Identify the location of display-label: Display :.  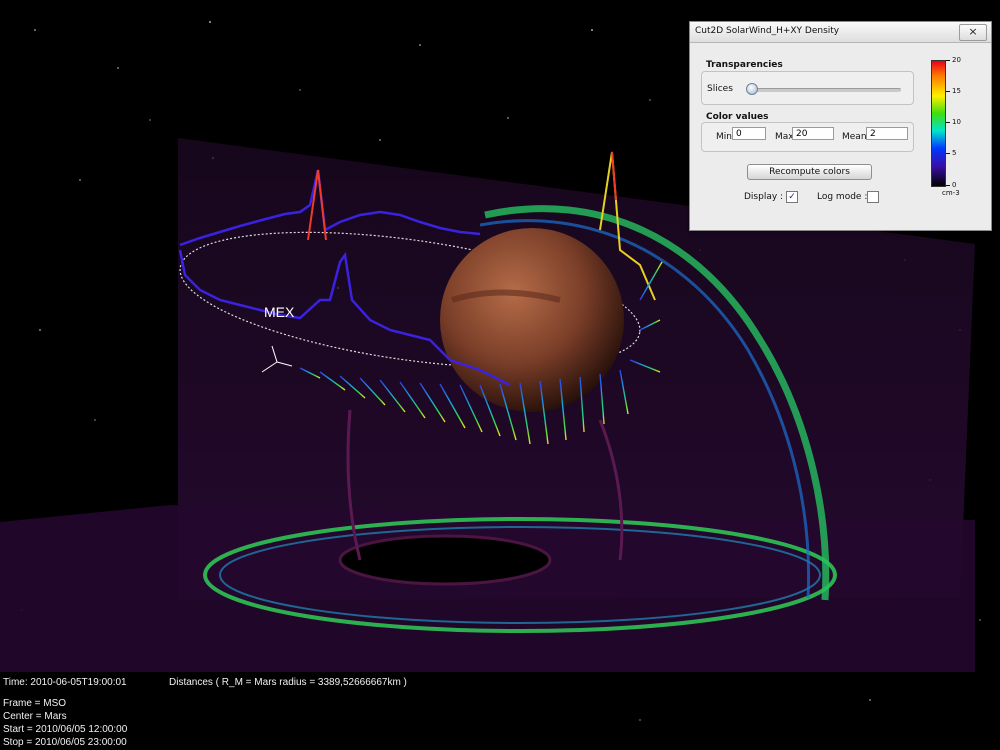
(764, 197).